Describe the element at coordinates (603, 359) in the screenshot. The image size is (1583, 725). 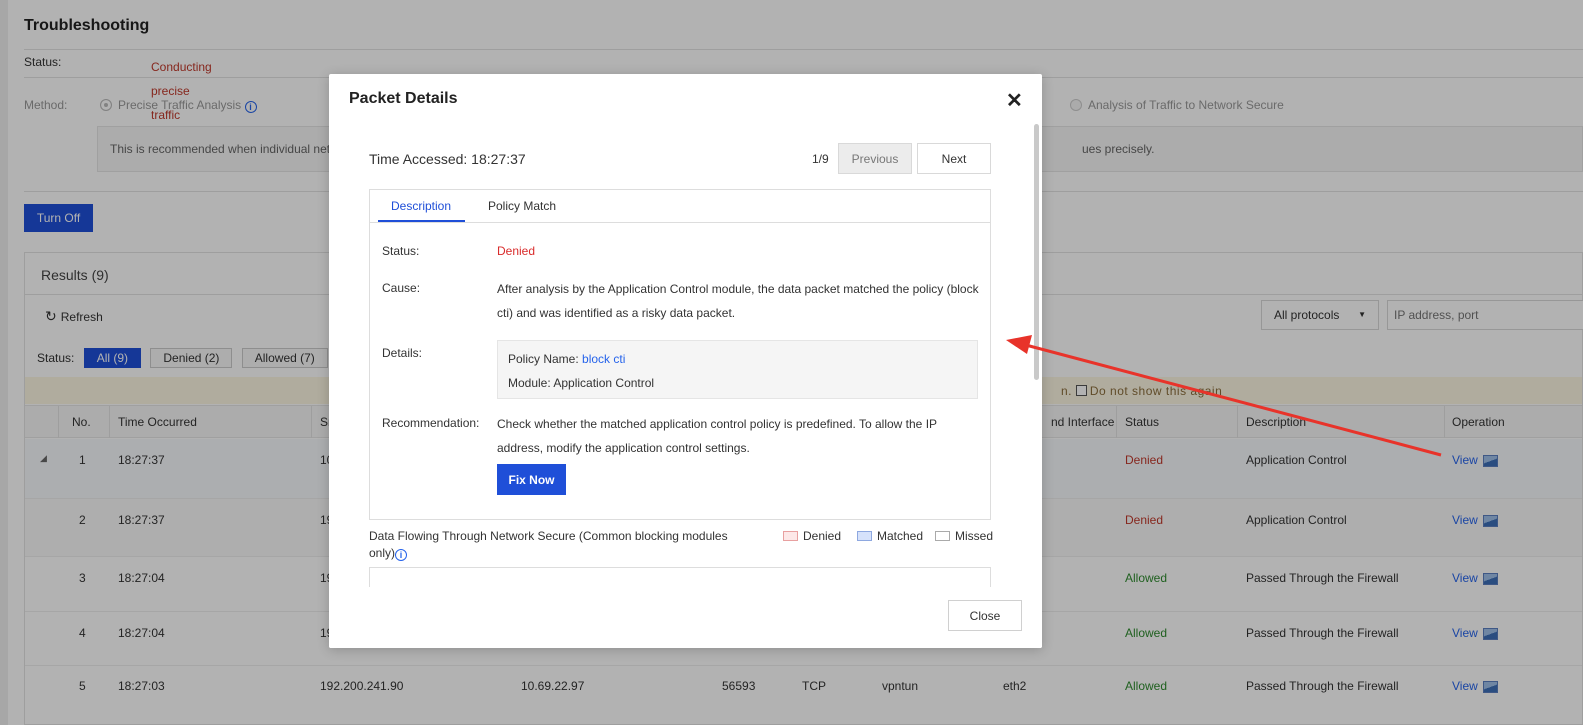
I see `policy-name-link: block cti` at that location.